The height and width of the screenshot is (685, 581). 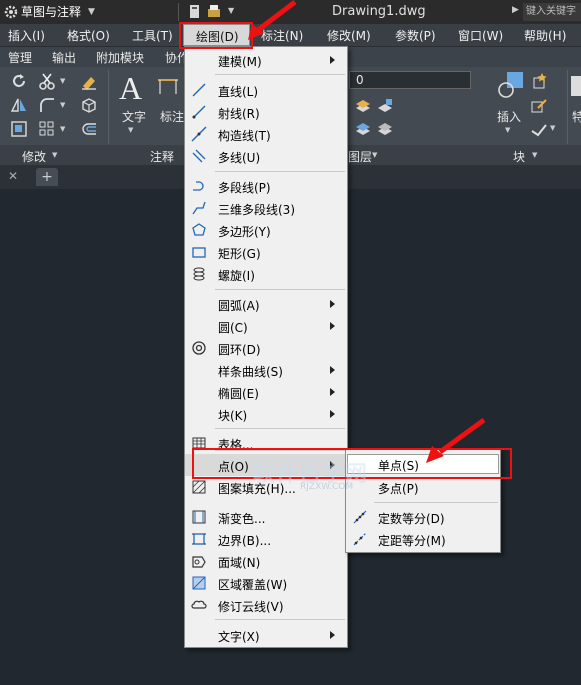 I want to click on panel-modify: 修改, so click(x=34, y=156).